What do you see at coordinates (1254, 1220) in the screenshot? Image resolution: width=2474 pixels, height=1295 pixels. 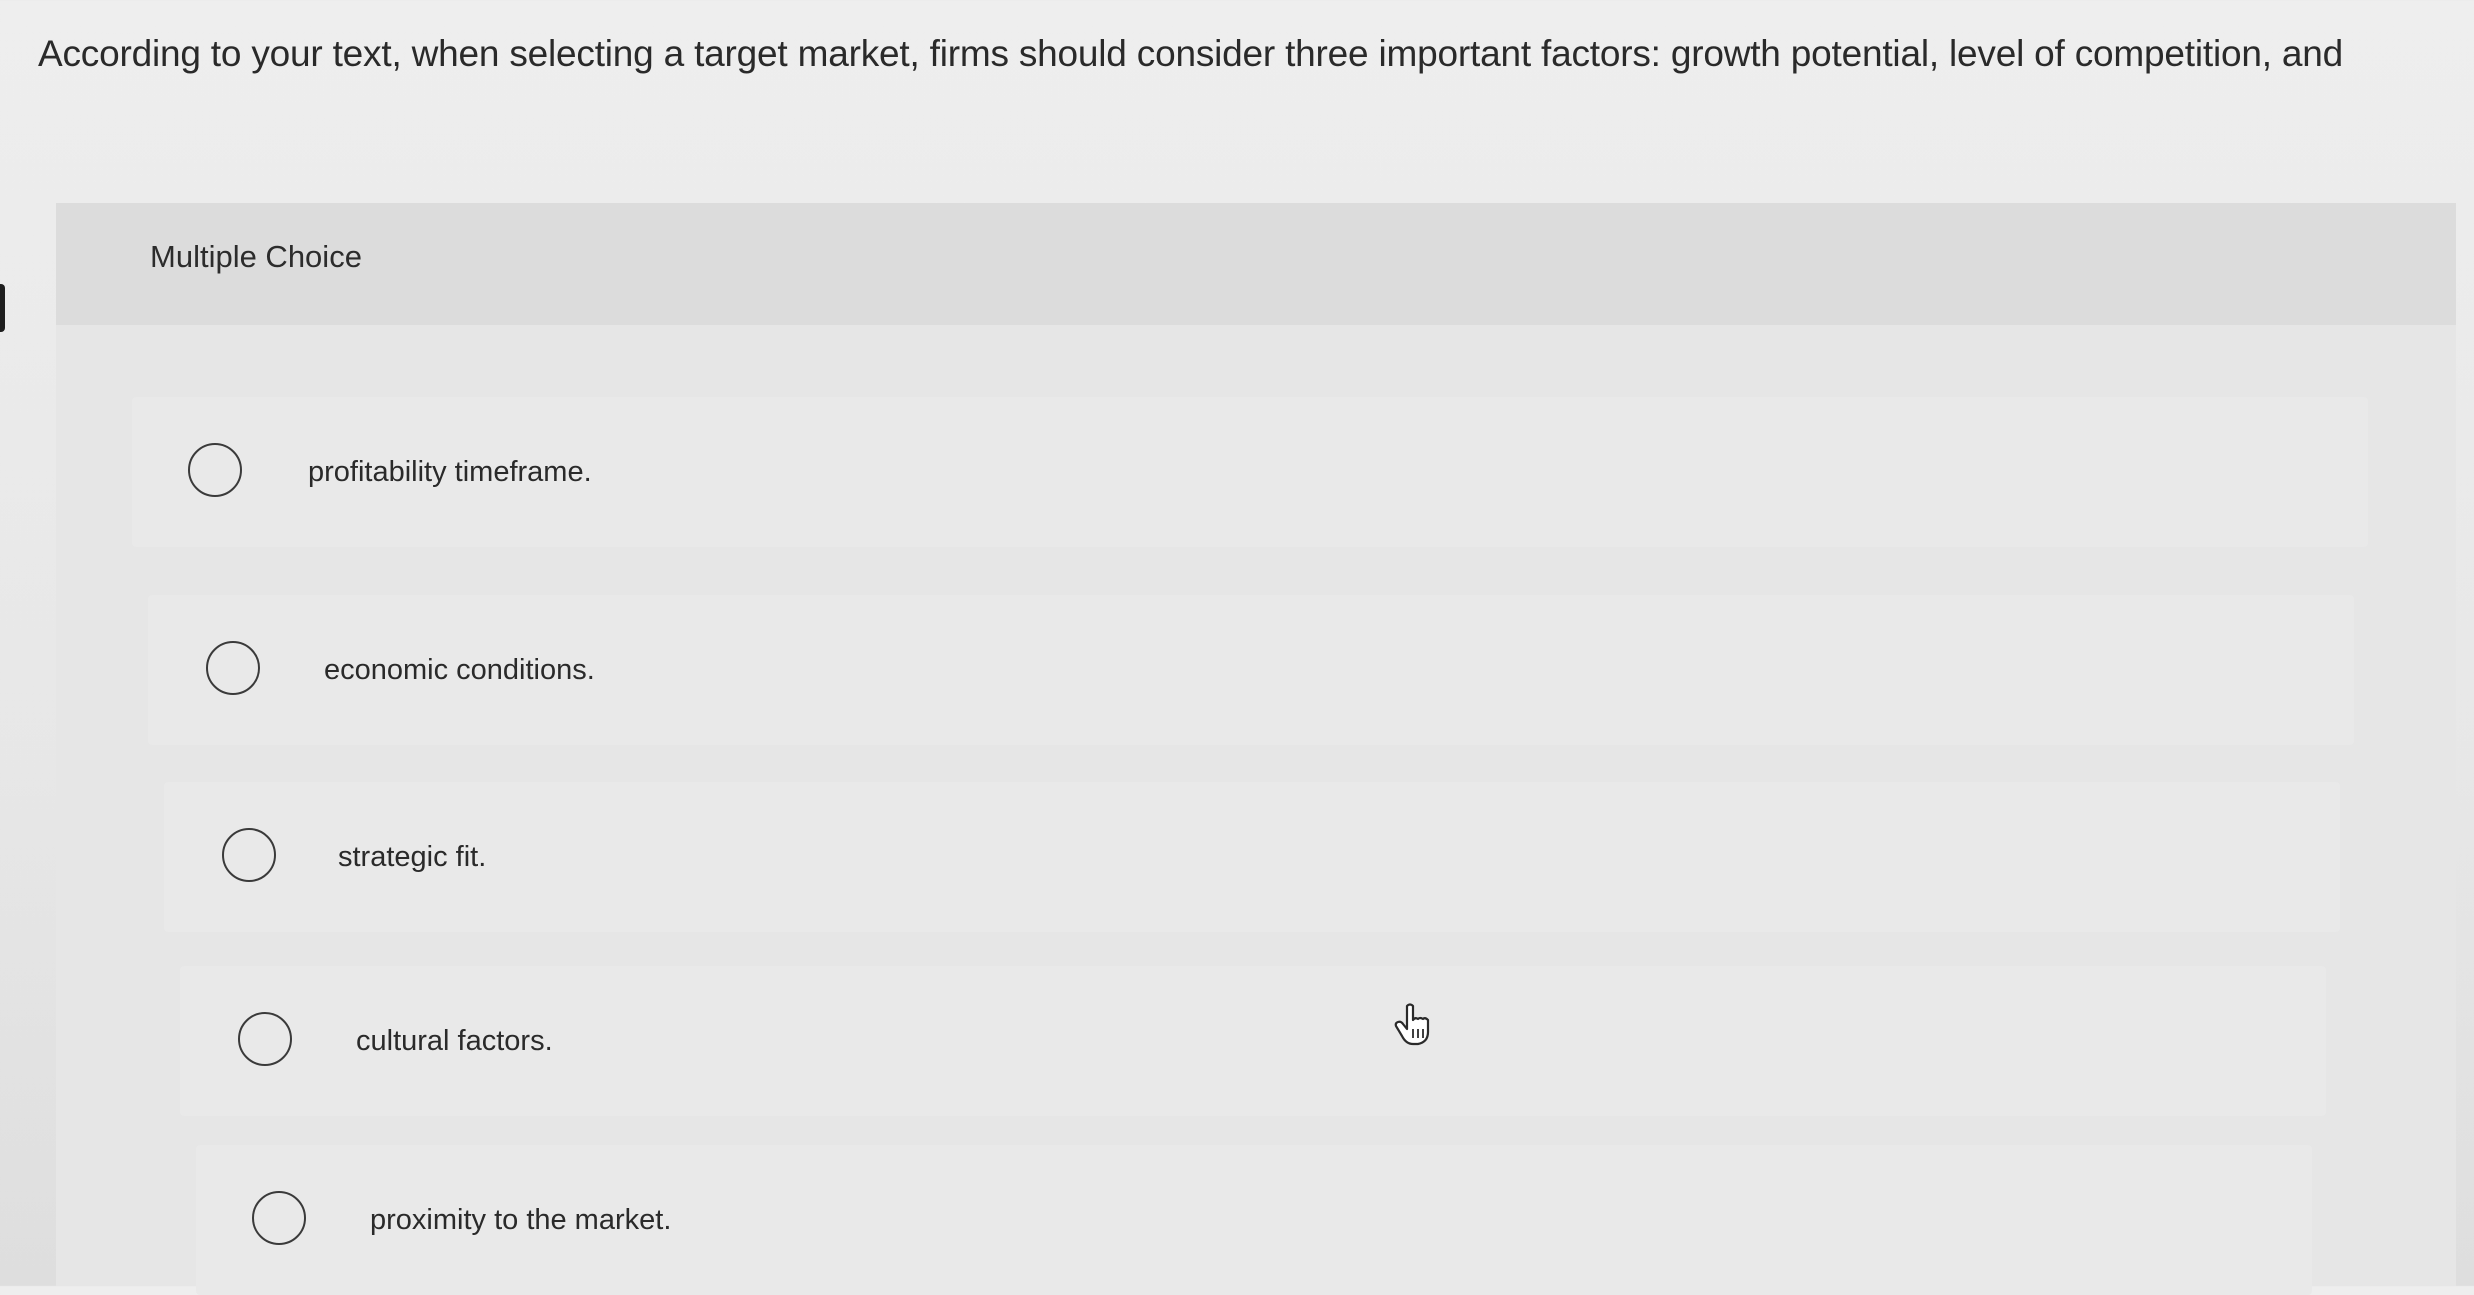 I see `choice-option-e: proximity to the market.` at bounding box center [1254, 1220].